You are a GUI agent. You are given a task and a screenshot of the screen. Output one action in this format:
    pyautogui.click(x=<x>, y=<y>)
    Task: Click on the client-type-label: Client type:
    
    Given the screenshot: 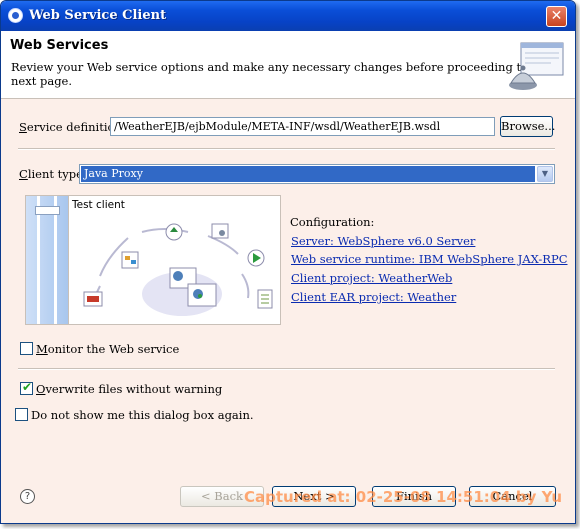 What is the action you would take?
    pyautogui.click(x=53, y=174)
    